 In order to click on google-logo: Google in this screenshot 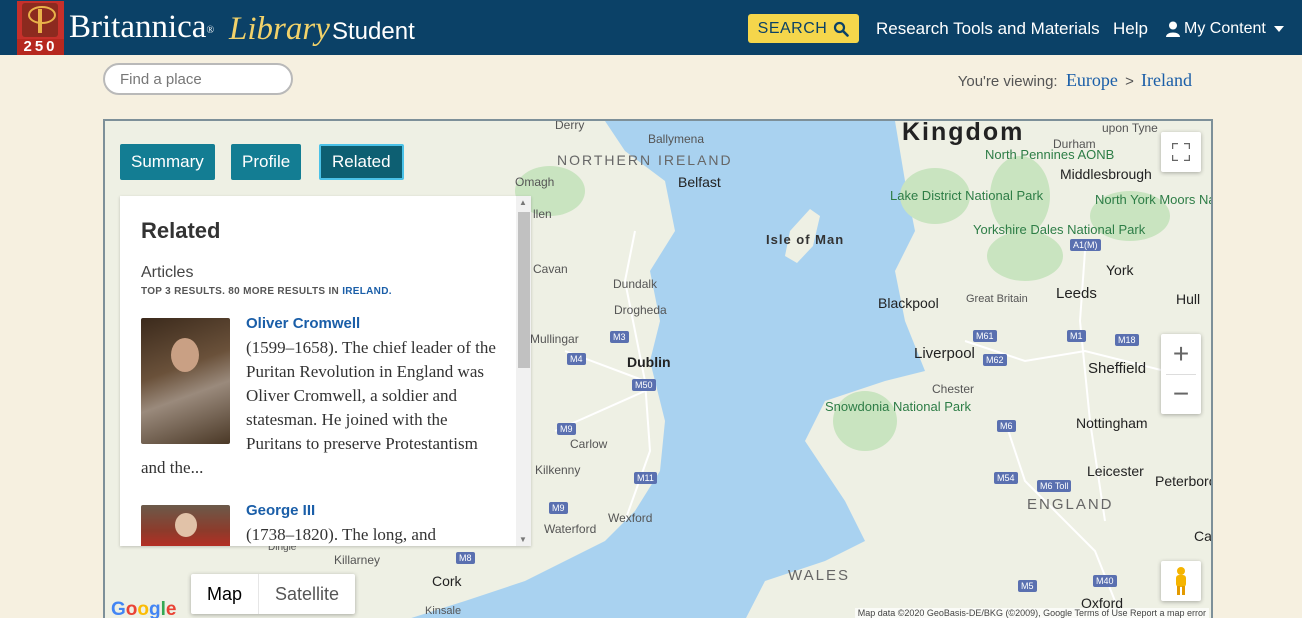, I will do `click(143, 608)`.